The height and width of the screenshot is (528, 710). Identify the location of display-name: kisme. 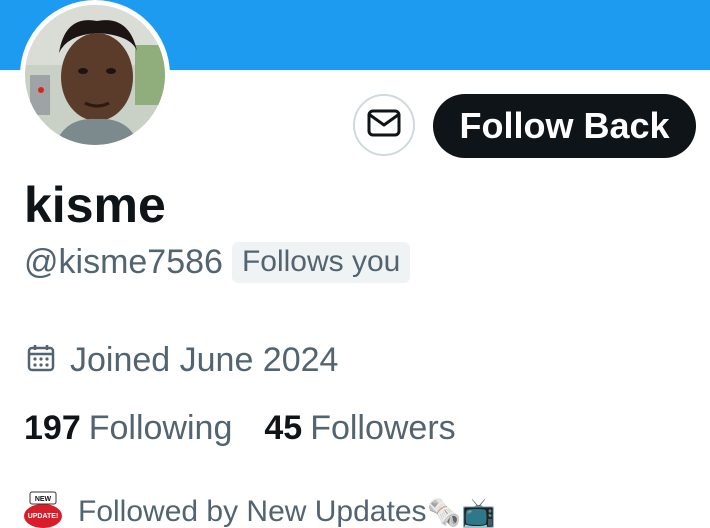
(95, 205).